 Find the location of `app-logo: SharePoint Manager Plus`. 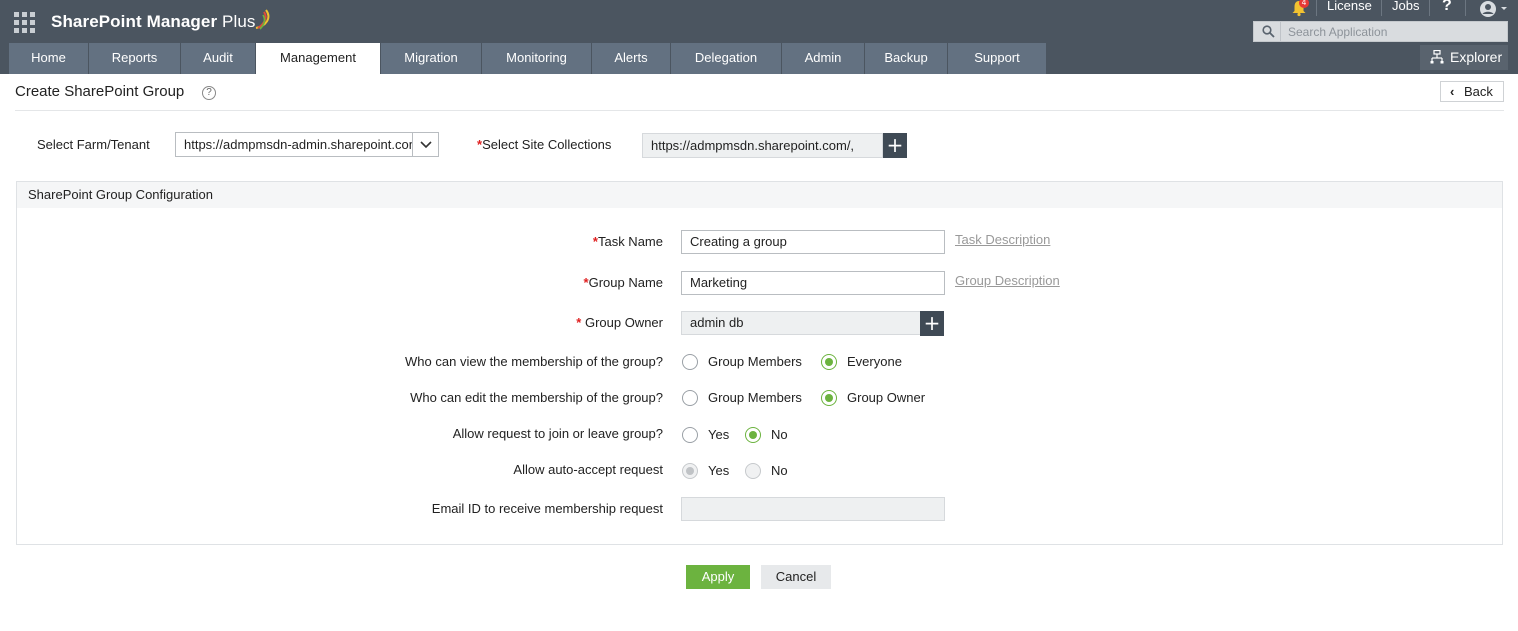

app-logo: SharePoint Manager Plus is located at coordinates (153, 22).